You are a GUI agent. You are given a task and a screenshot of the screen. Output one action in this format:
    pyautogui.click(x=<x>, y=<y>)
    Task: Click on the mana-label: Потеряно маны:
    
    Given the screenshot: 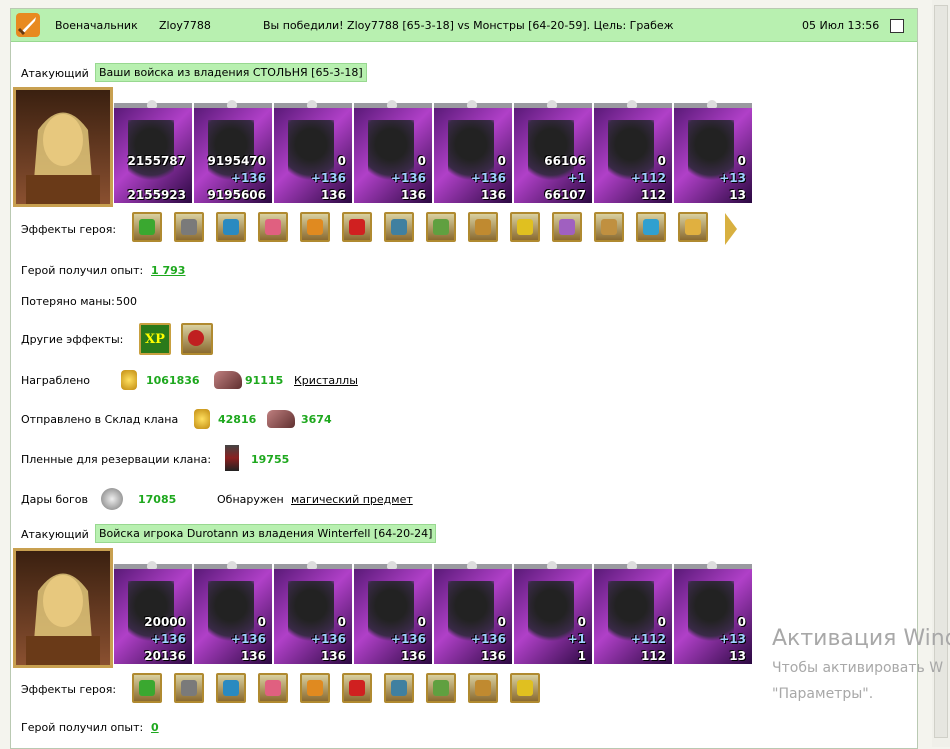 What is the action you would take?
    pyautogui.click(x=68, y=301)
    